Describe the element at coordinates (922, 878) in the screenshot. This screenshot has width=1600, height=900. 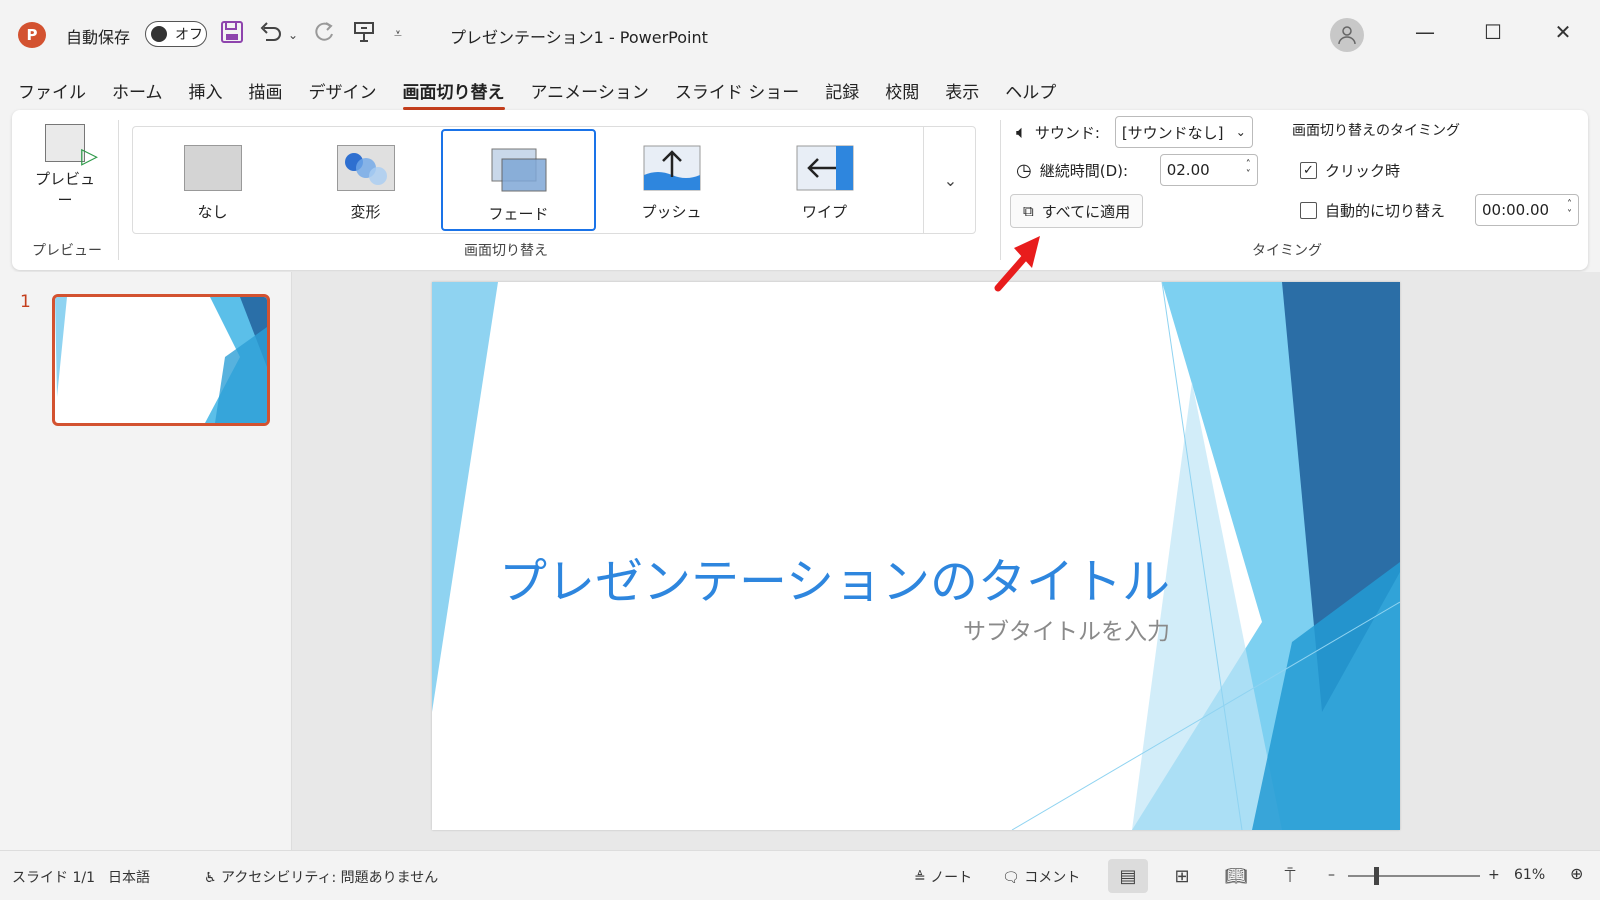
I see `notes-icon: ≜` at that location.